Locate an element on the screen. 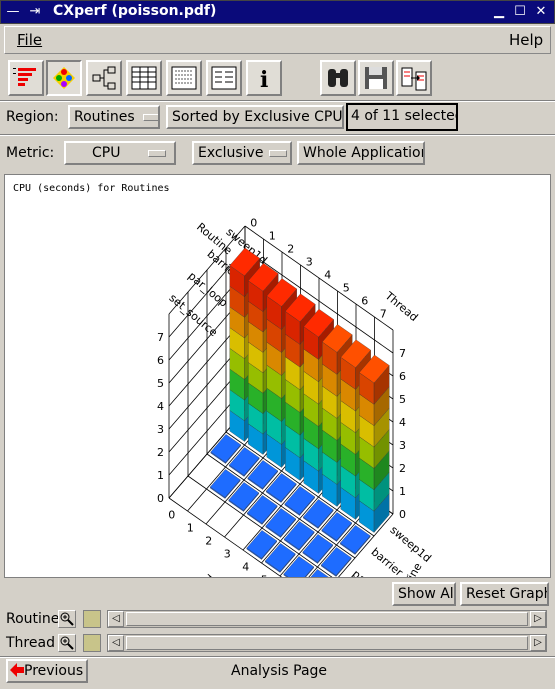  routine-scroll-thumb is located at coordinates (327, 619).